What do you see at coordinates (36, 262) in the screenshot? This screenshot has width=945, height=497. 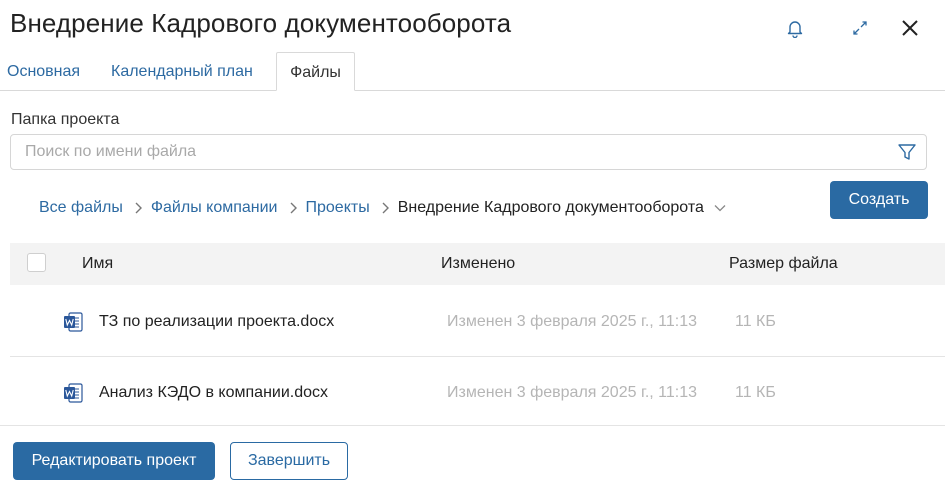 I see `select-all-checkbox` at bounding box center [36, 262].